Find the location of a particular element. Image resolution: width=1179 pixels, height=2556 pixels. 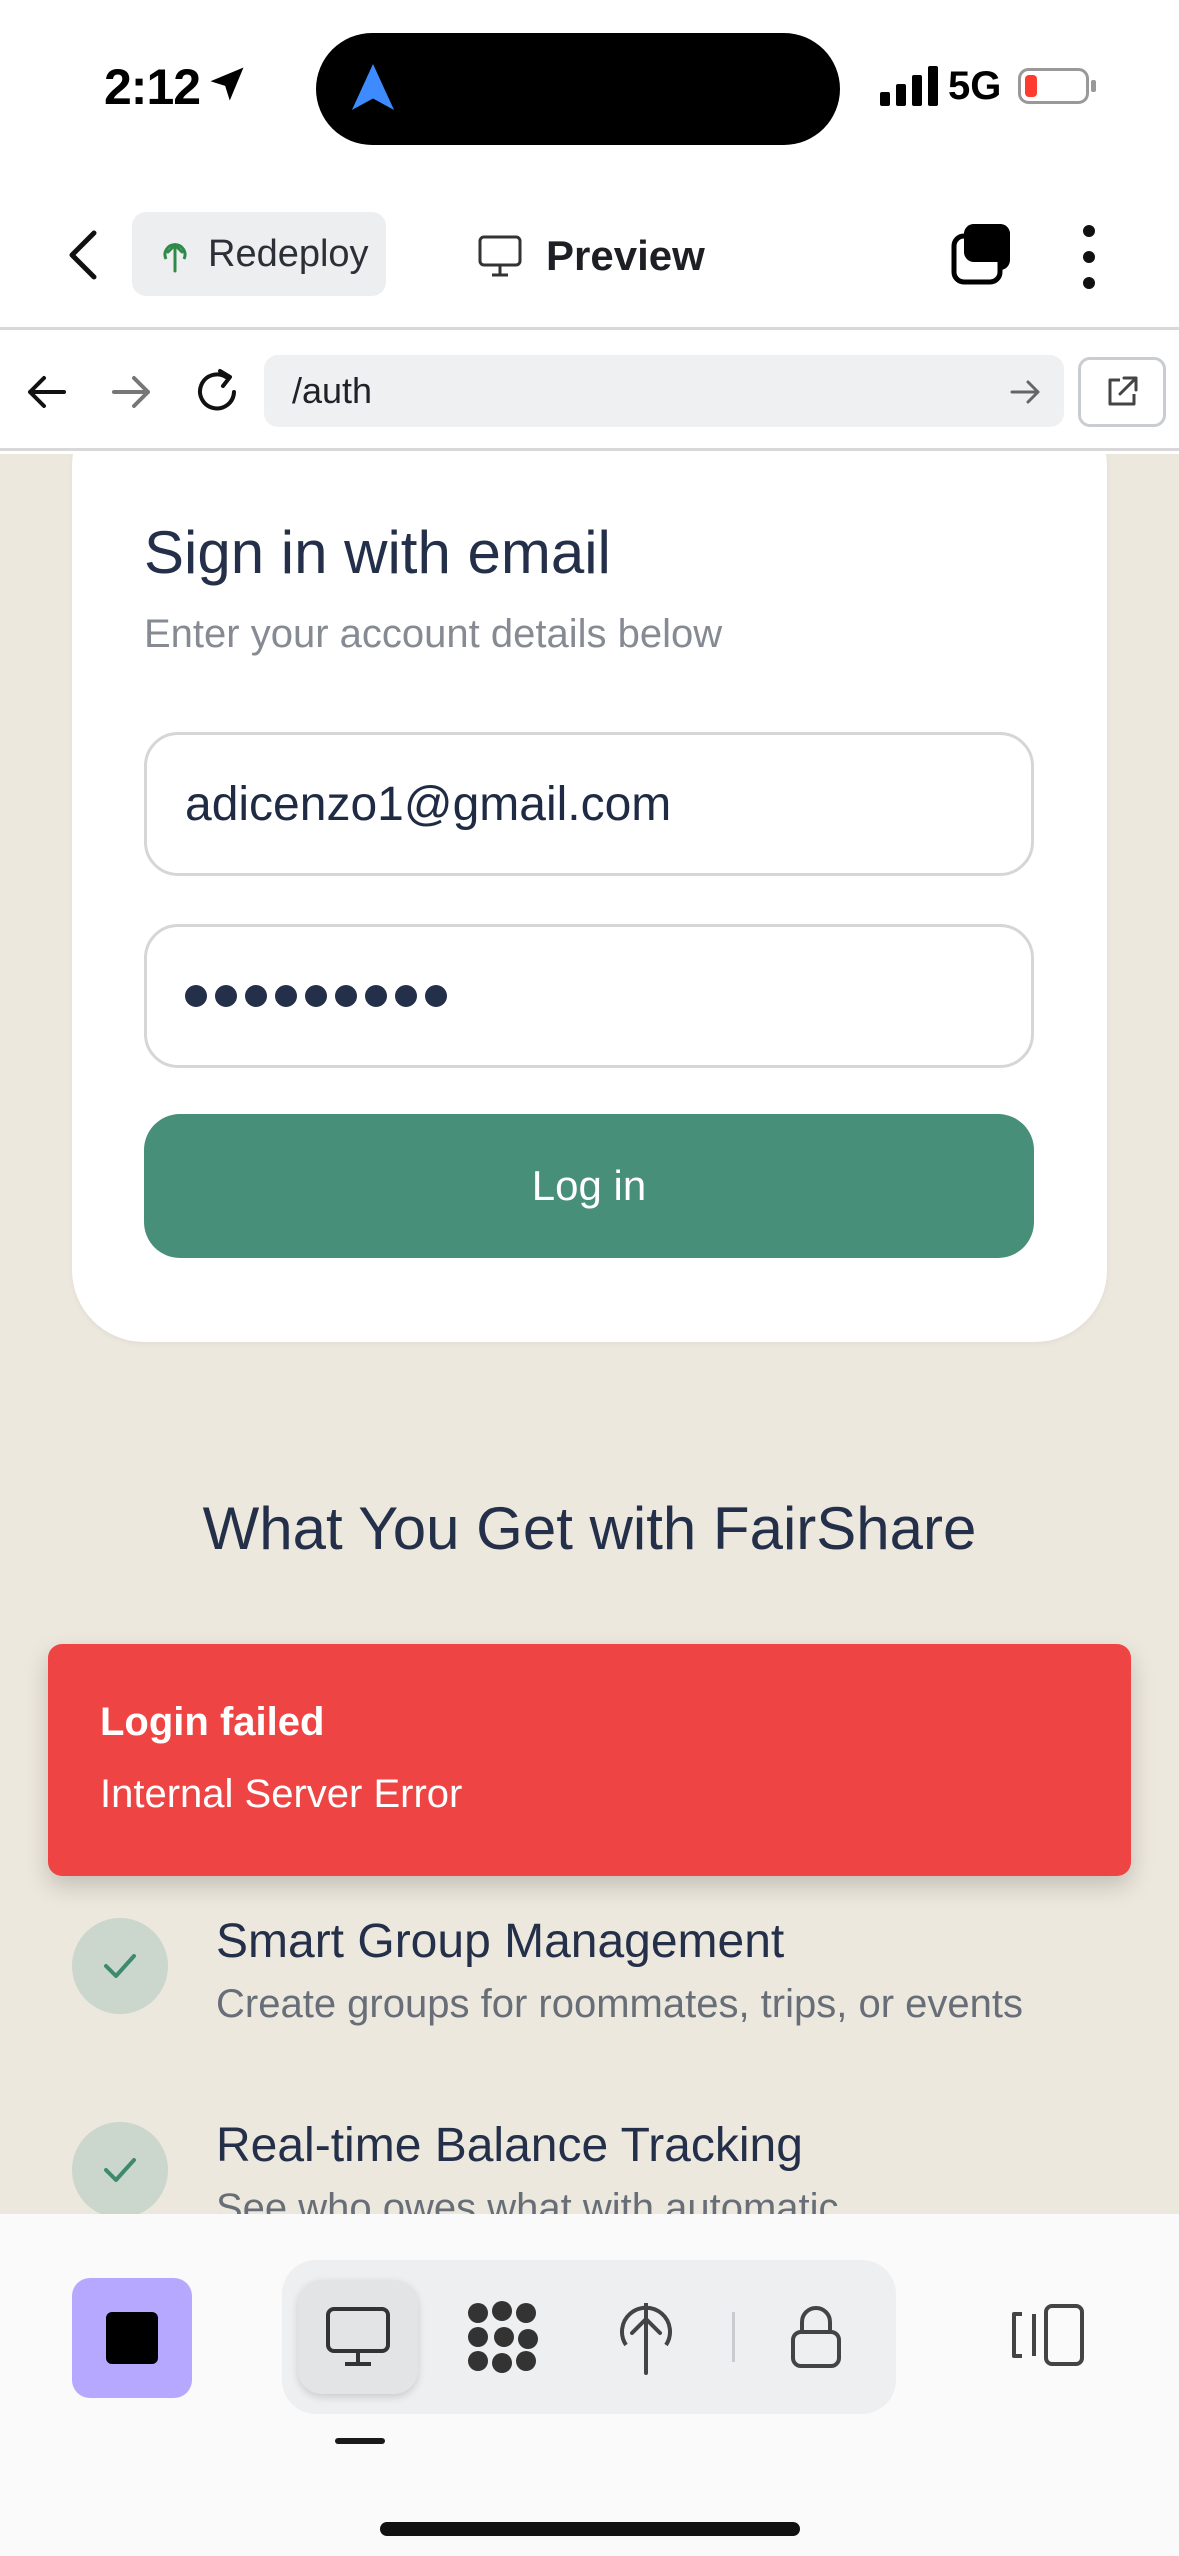

active-tab-indicator is located at coordinates (360, 2441).